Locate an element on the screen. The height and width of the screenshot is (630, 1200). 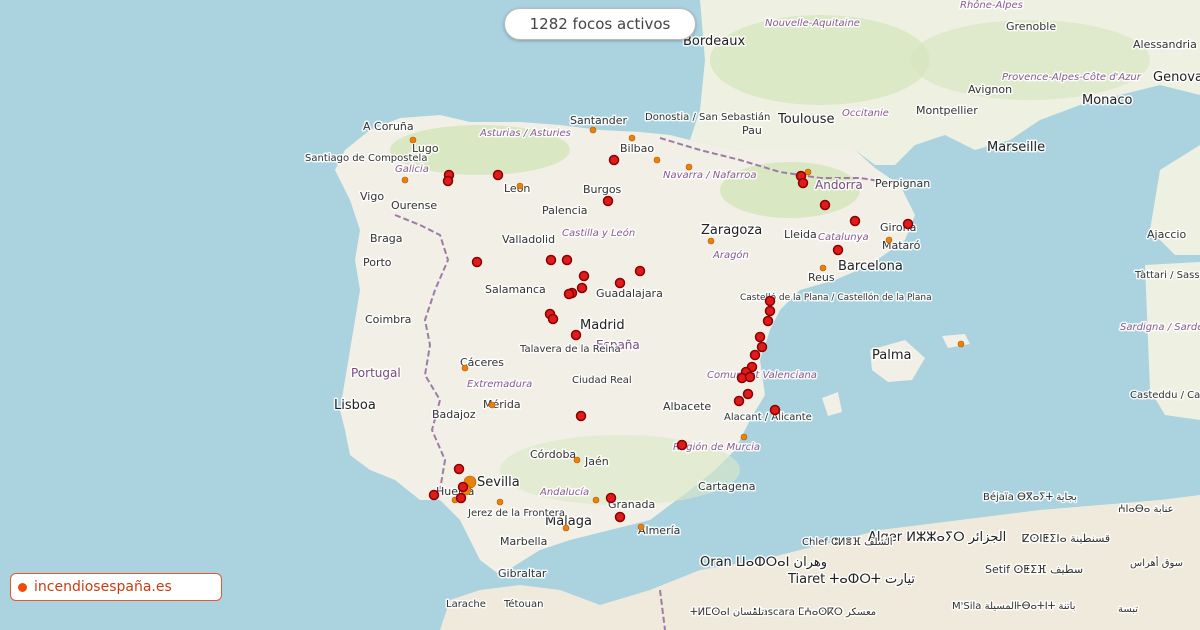
city-label-alacant: Alacant / Alicante is located at coordinates (768, 417).